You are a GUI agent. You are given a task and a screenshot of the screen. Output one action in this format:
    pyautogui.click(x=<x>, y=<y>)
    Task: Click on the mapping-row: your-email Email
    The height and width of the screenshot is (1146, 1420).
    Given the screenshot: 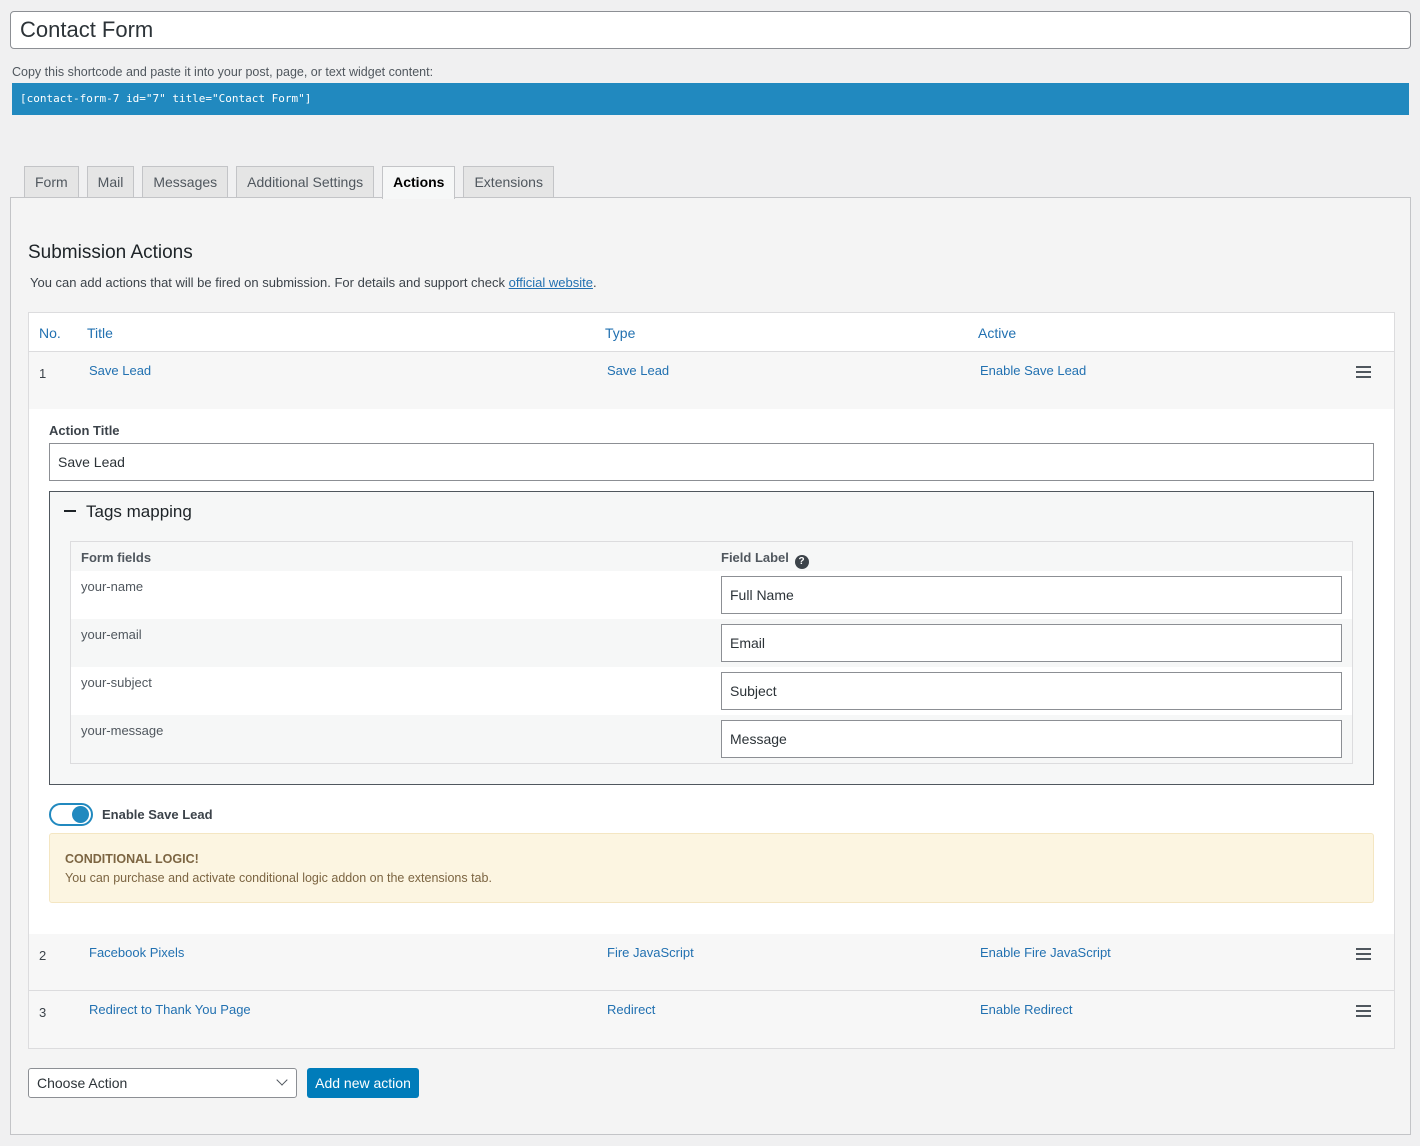 What is the action you would take?
    pyautogui.click(x=711, y=643)
    